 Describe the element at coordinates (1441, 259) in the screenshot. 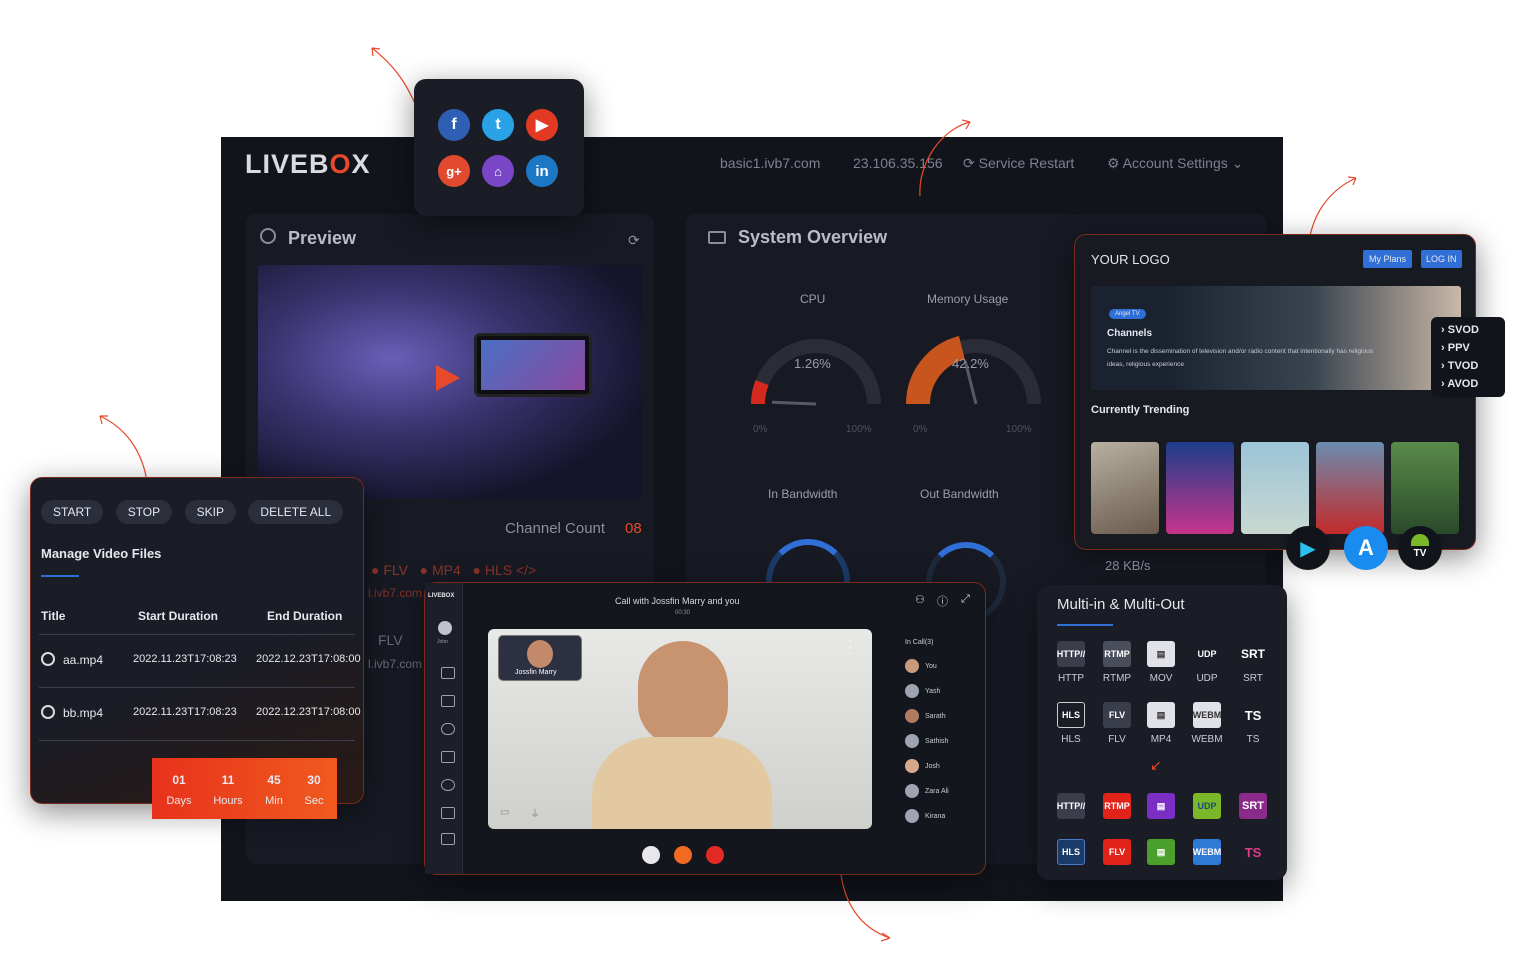

I see `login-button: LOG IN` at that location.